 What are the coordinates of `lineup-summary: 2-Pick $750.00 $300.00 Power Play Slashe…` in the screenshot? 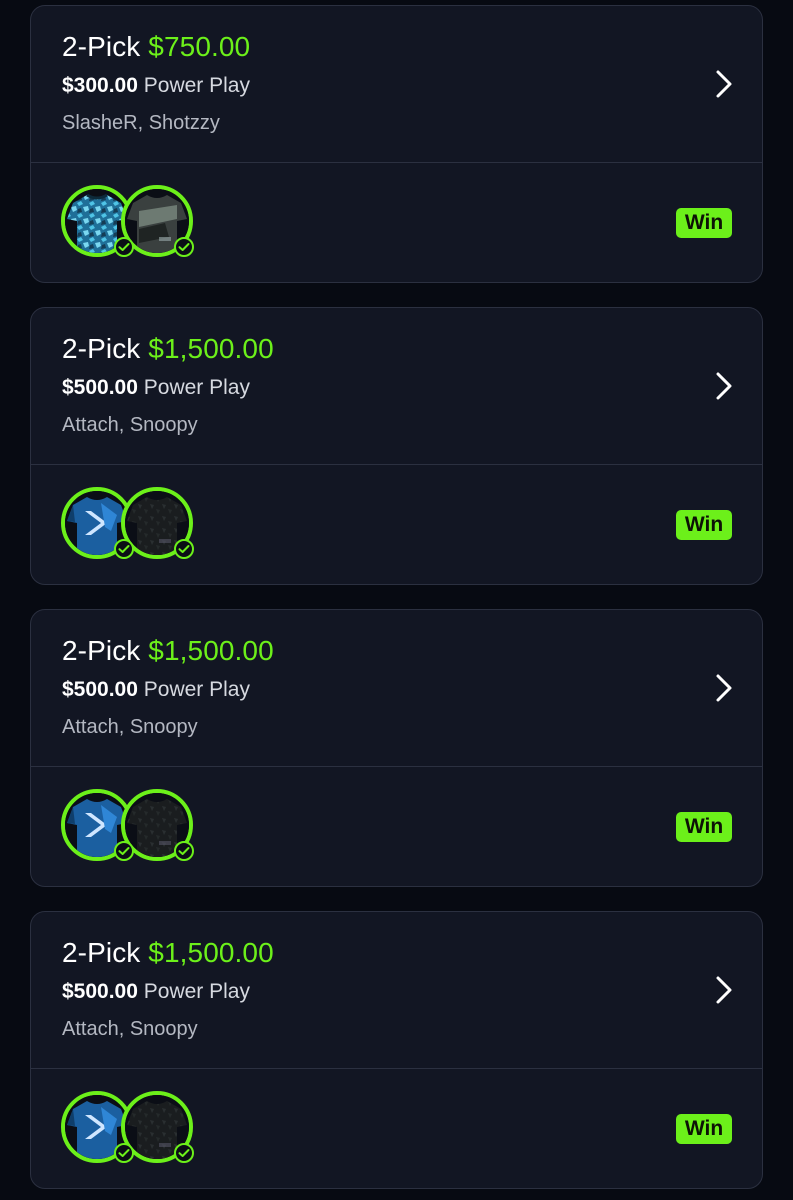 It's located at (396, 84).